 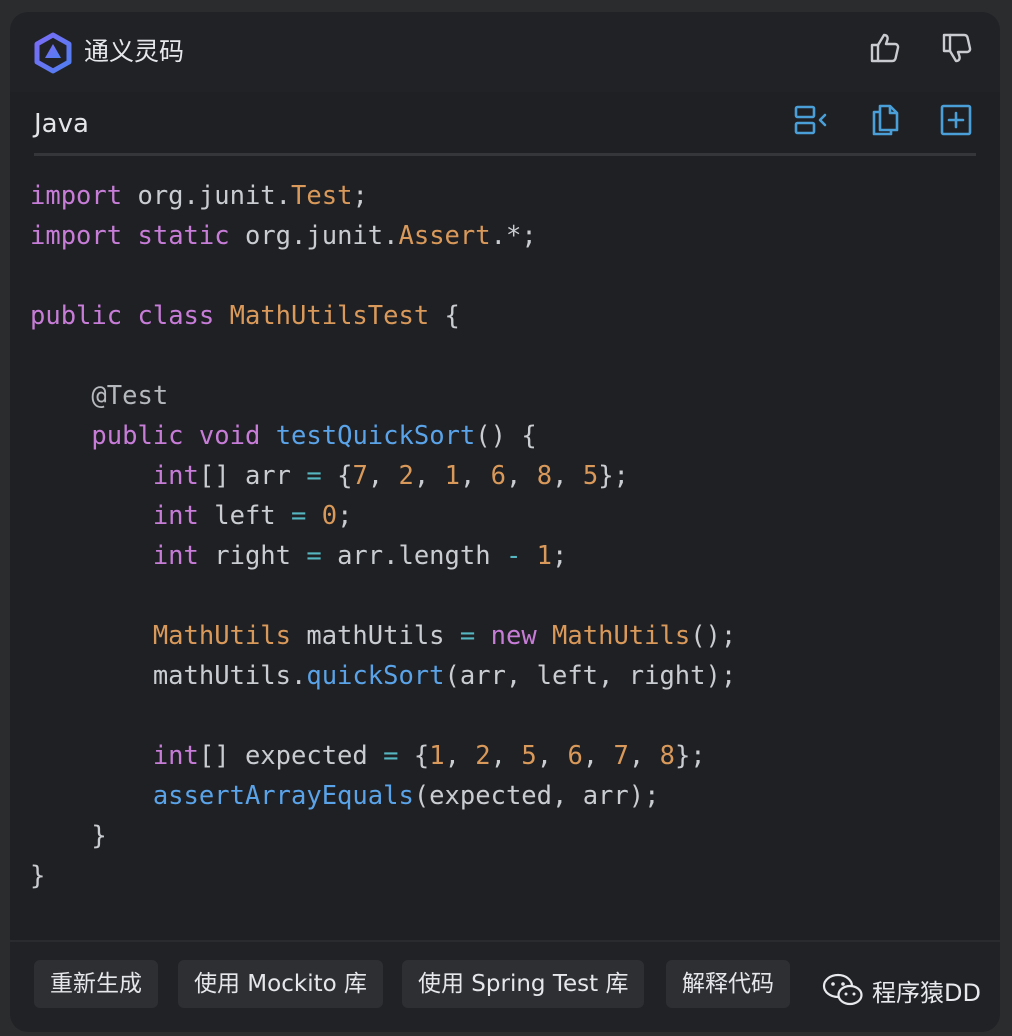 I want to click on watermark-text: 程序猿DD, so click(x=926, y=992).